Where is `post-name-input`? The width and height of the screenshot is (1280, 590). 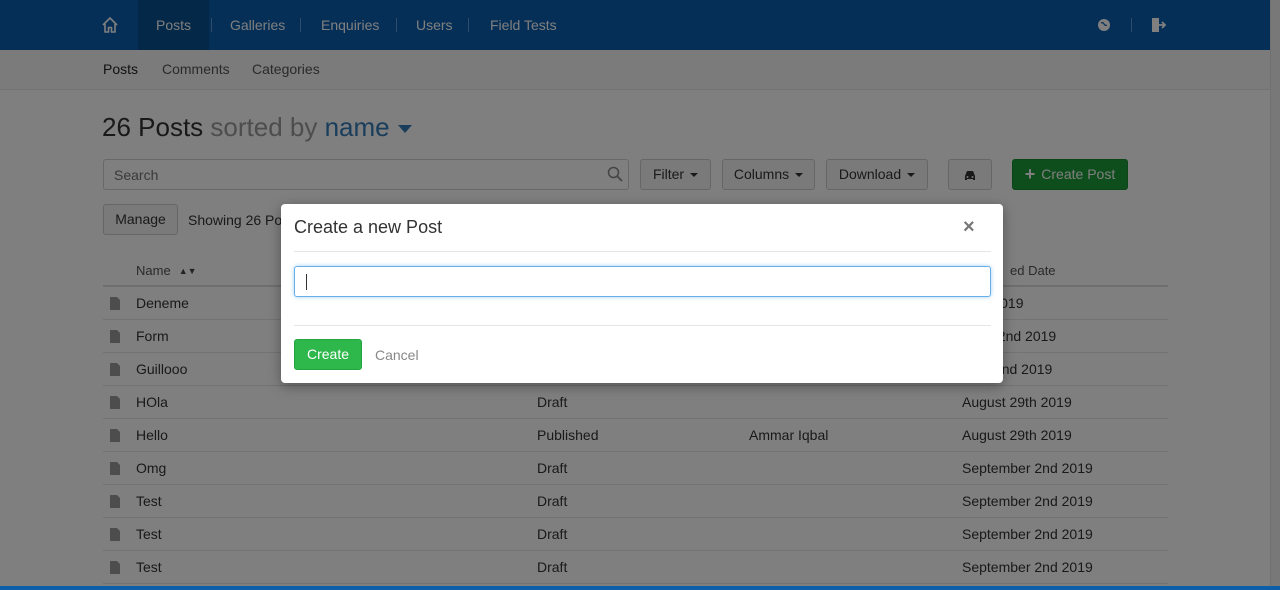 post-name-input is located at coordinates (642, 281).